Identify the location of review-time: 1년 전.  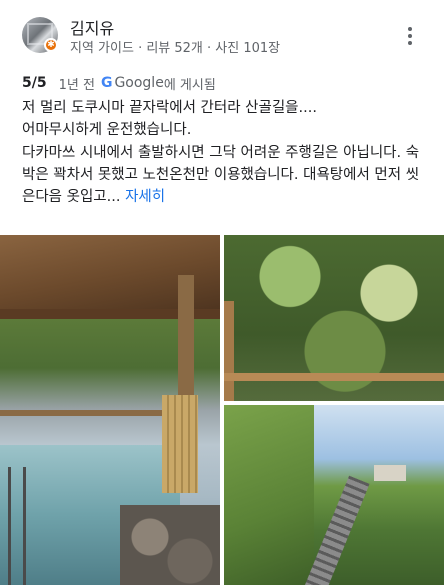
(76, 85).